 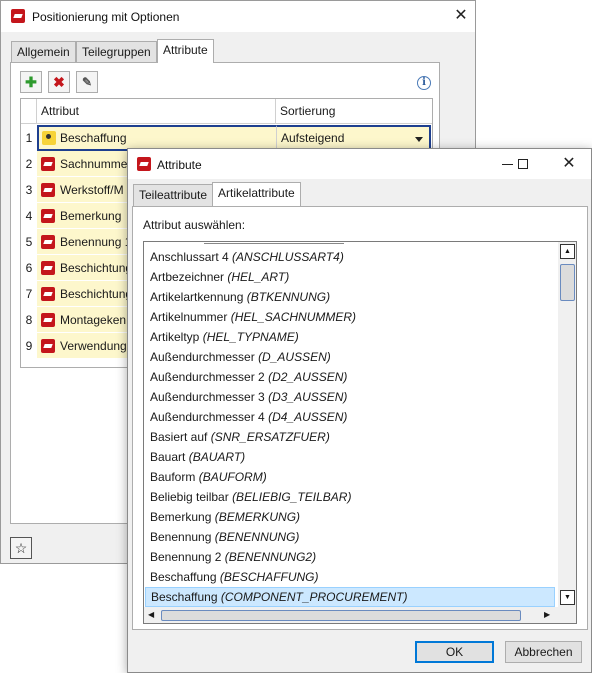 I want to click on list-item: Artikelartkennung (BTKENNUNG), so click(x=350, y=297).